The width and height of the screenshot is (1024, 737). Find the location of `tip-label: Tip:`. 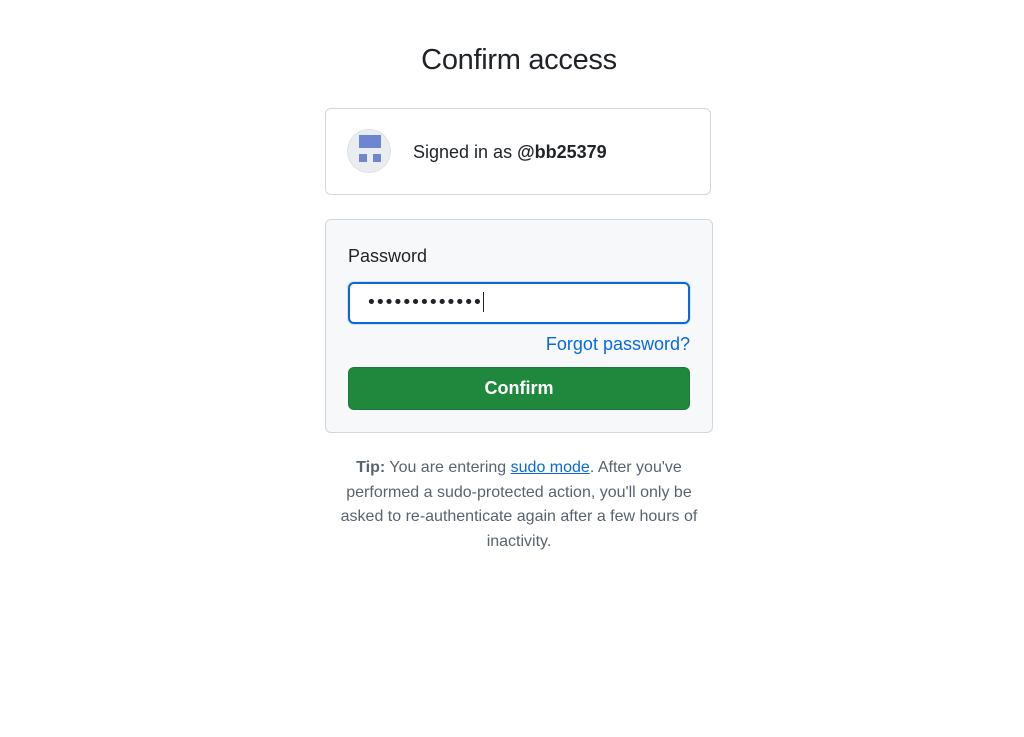

tip-label: Tip: is located at coordinates (371, 467).